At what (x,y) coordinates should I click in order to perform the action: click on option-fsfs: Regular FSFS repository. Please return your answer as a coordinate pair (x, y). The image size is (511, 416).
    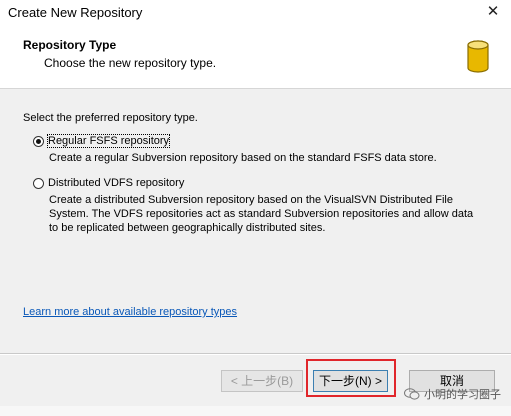
    Looking at the image, I should click on (102, 141).